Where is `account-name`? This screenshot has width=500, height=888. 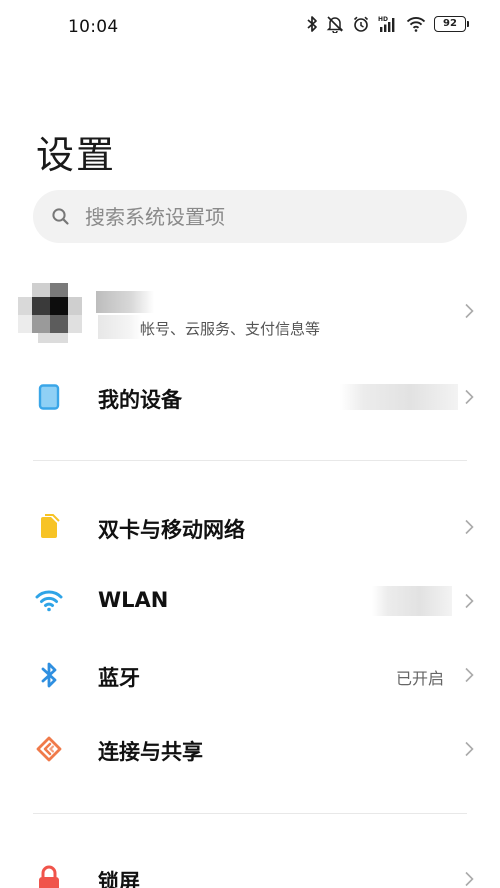 account-name is located at coordinates (125, 302).